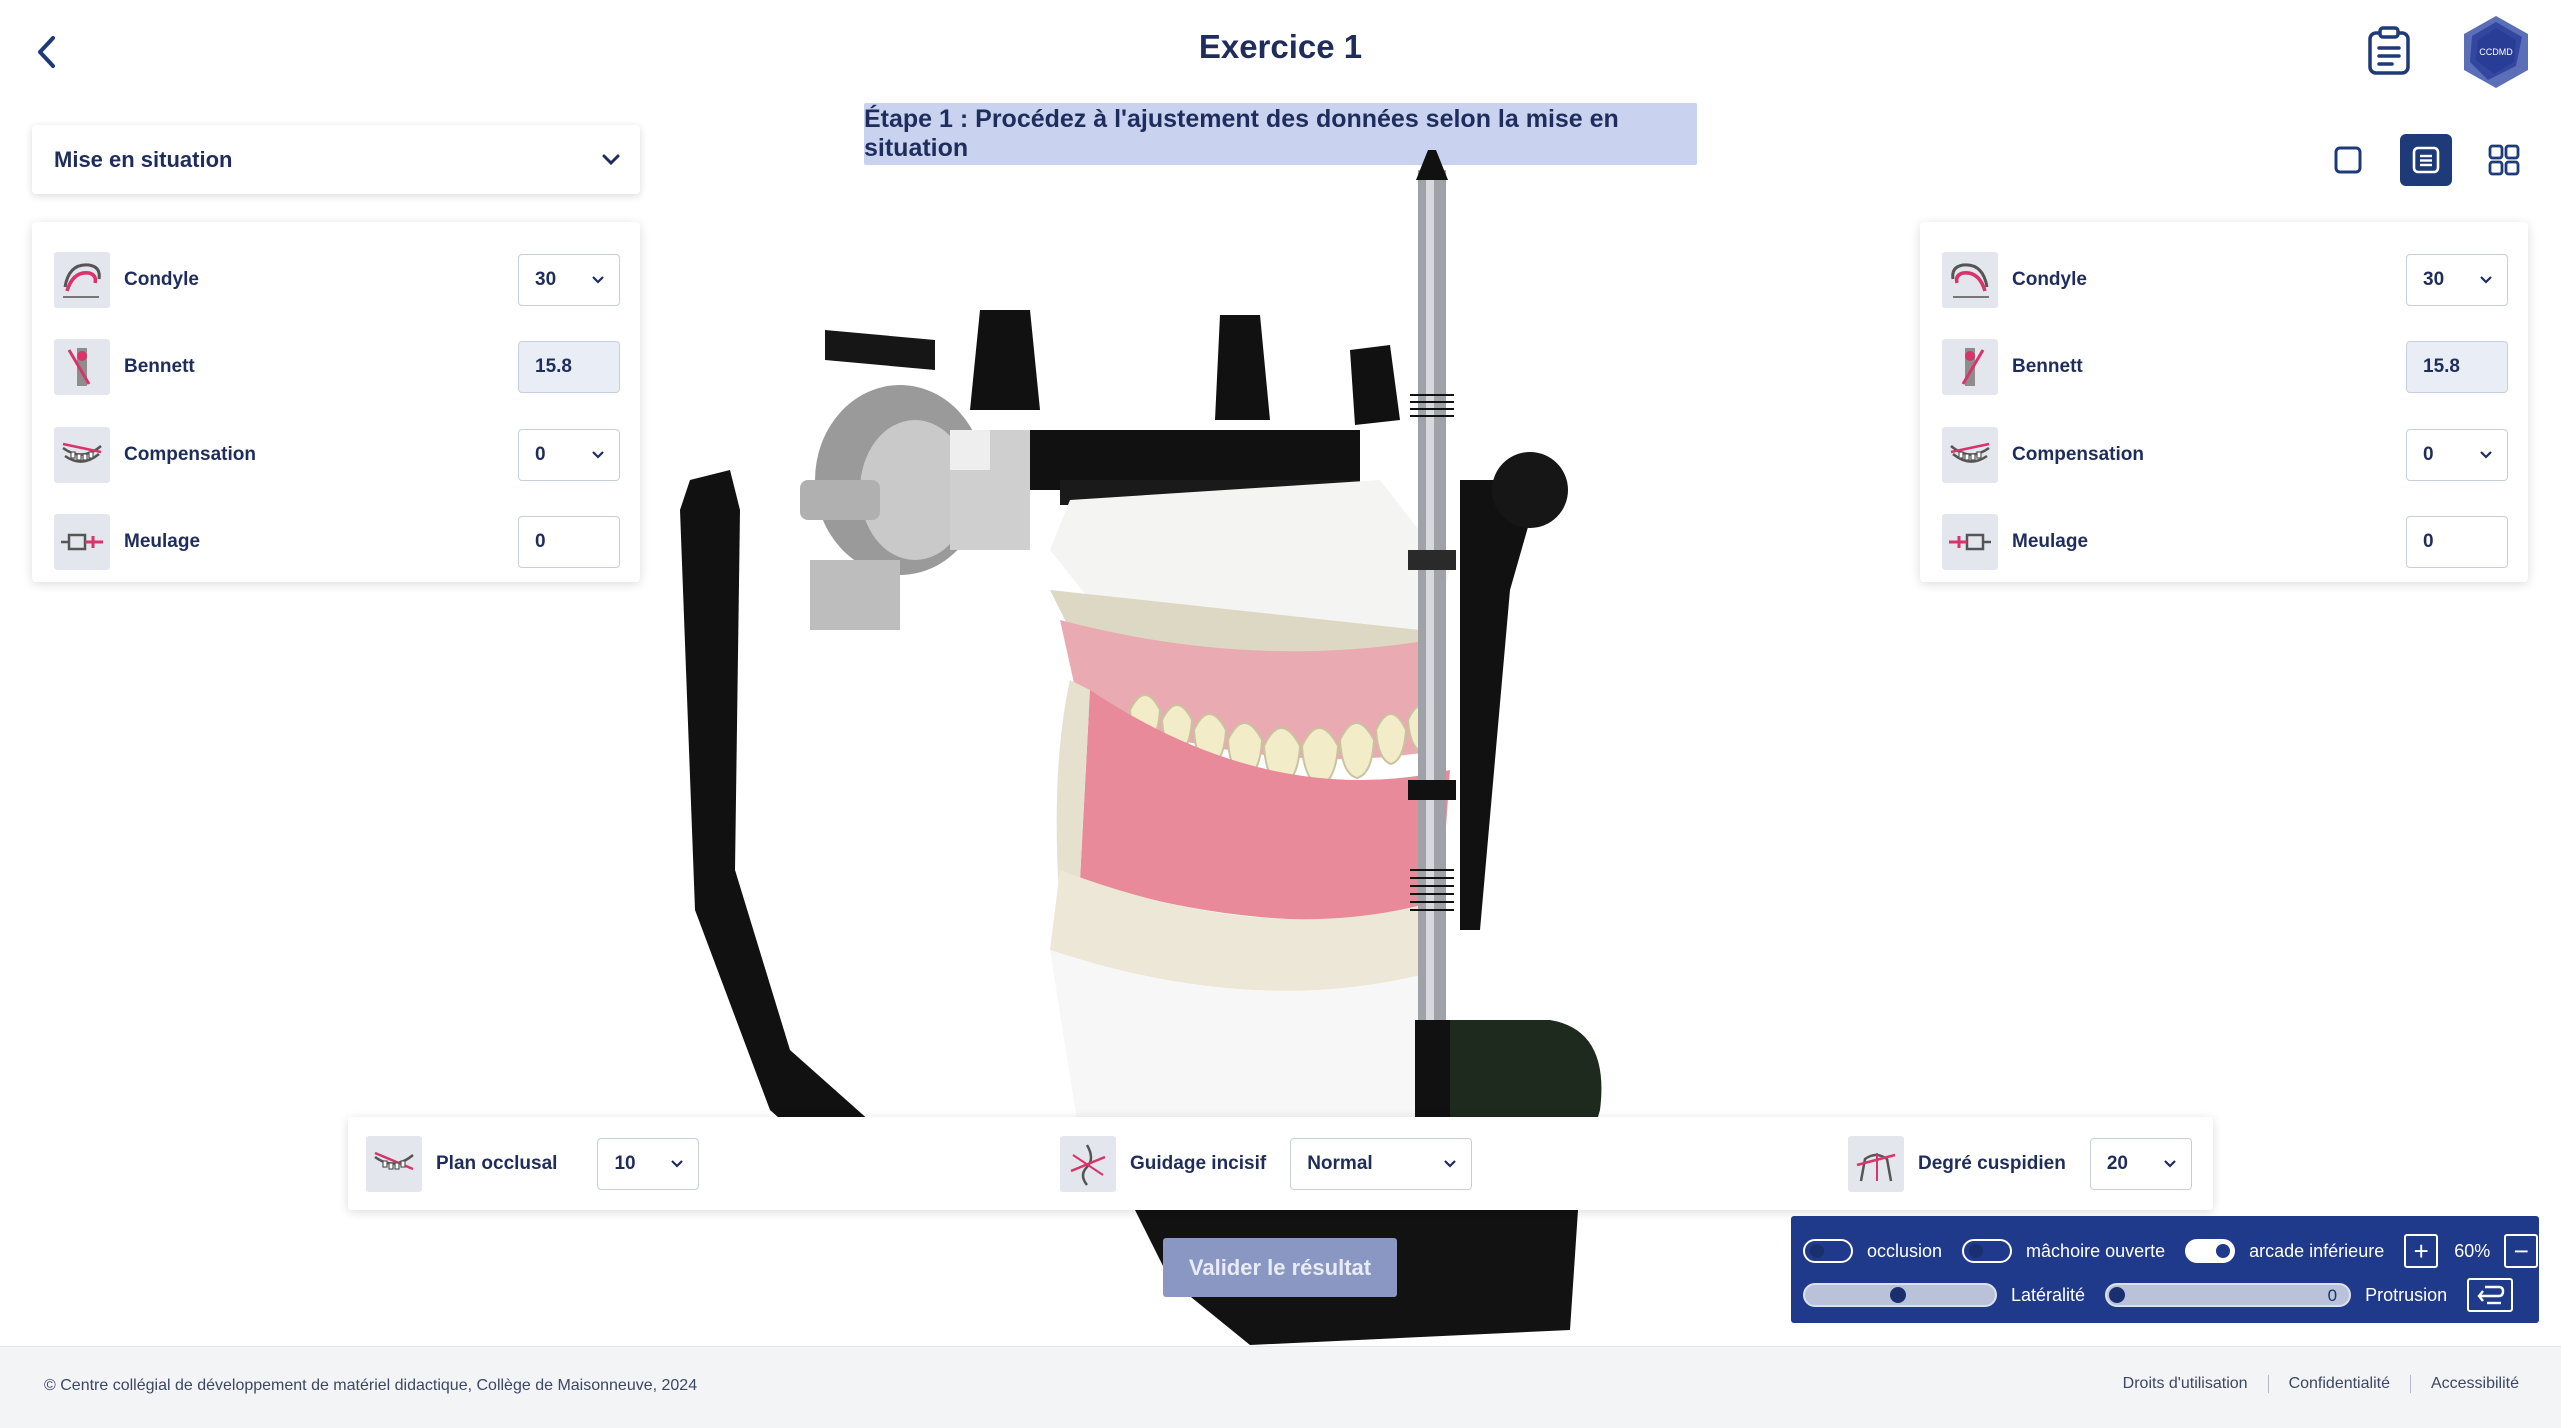 Image resolution: width=2561 pixels, height=1428 pixels. What do you see at coordinates (1280, 46) in the screenshot?
I see `page-title: Exercice 1` at bounding box center [1280, 46].